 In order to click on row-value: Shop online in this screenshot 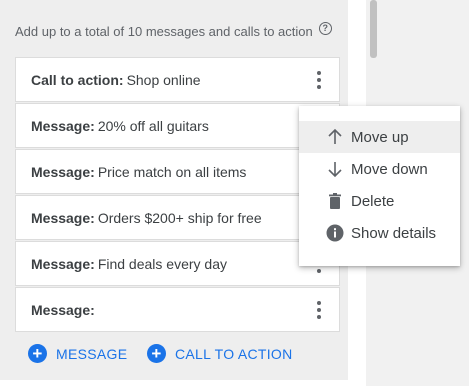, I will do `click(163, 79)`.